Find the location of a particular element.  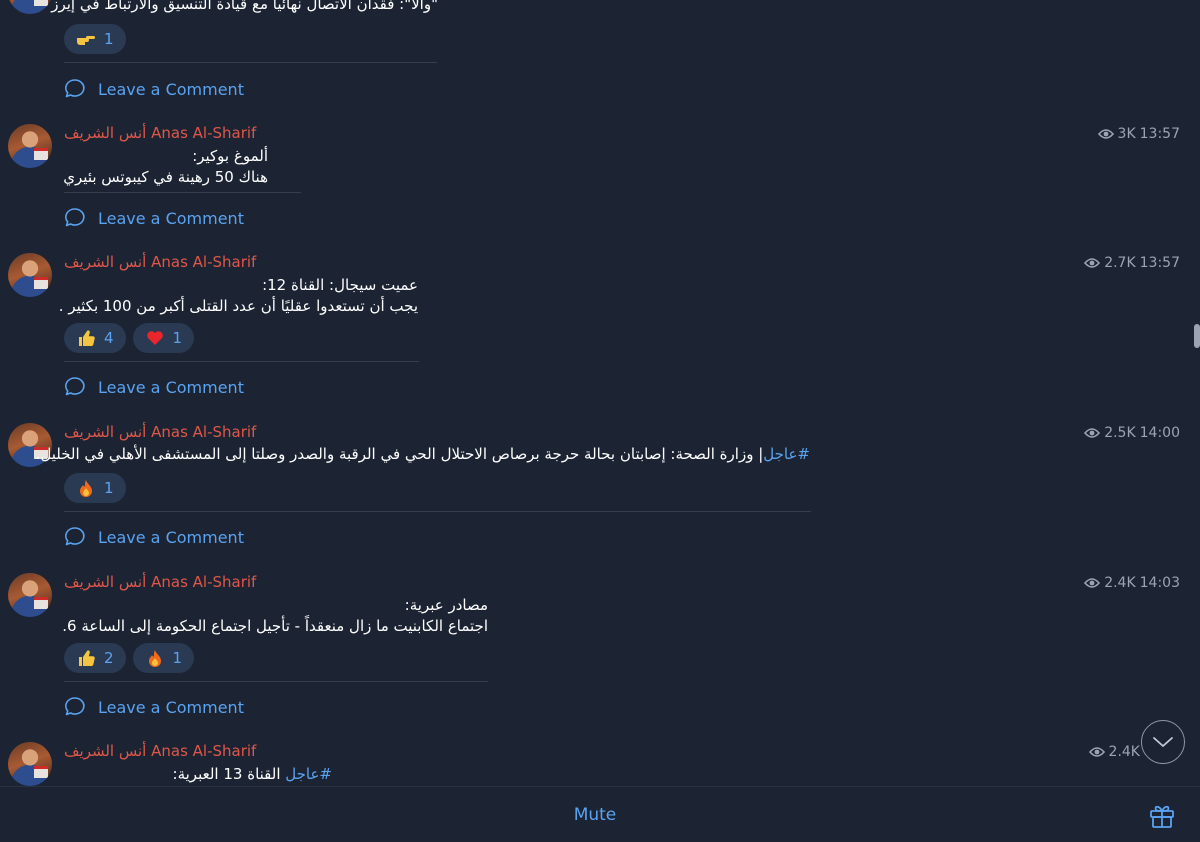

mute-button: Mute is located at coordinates (595, 815).